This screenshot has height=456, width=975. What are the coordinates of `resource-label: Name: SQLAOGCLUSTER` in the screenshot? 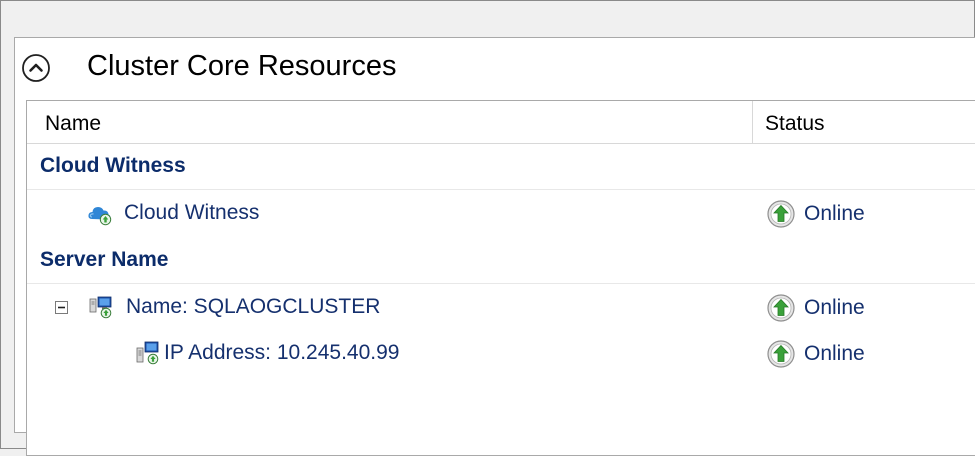 It's located at (253, 307).